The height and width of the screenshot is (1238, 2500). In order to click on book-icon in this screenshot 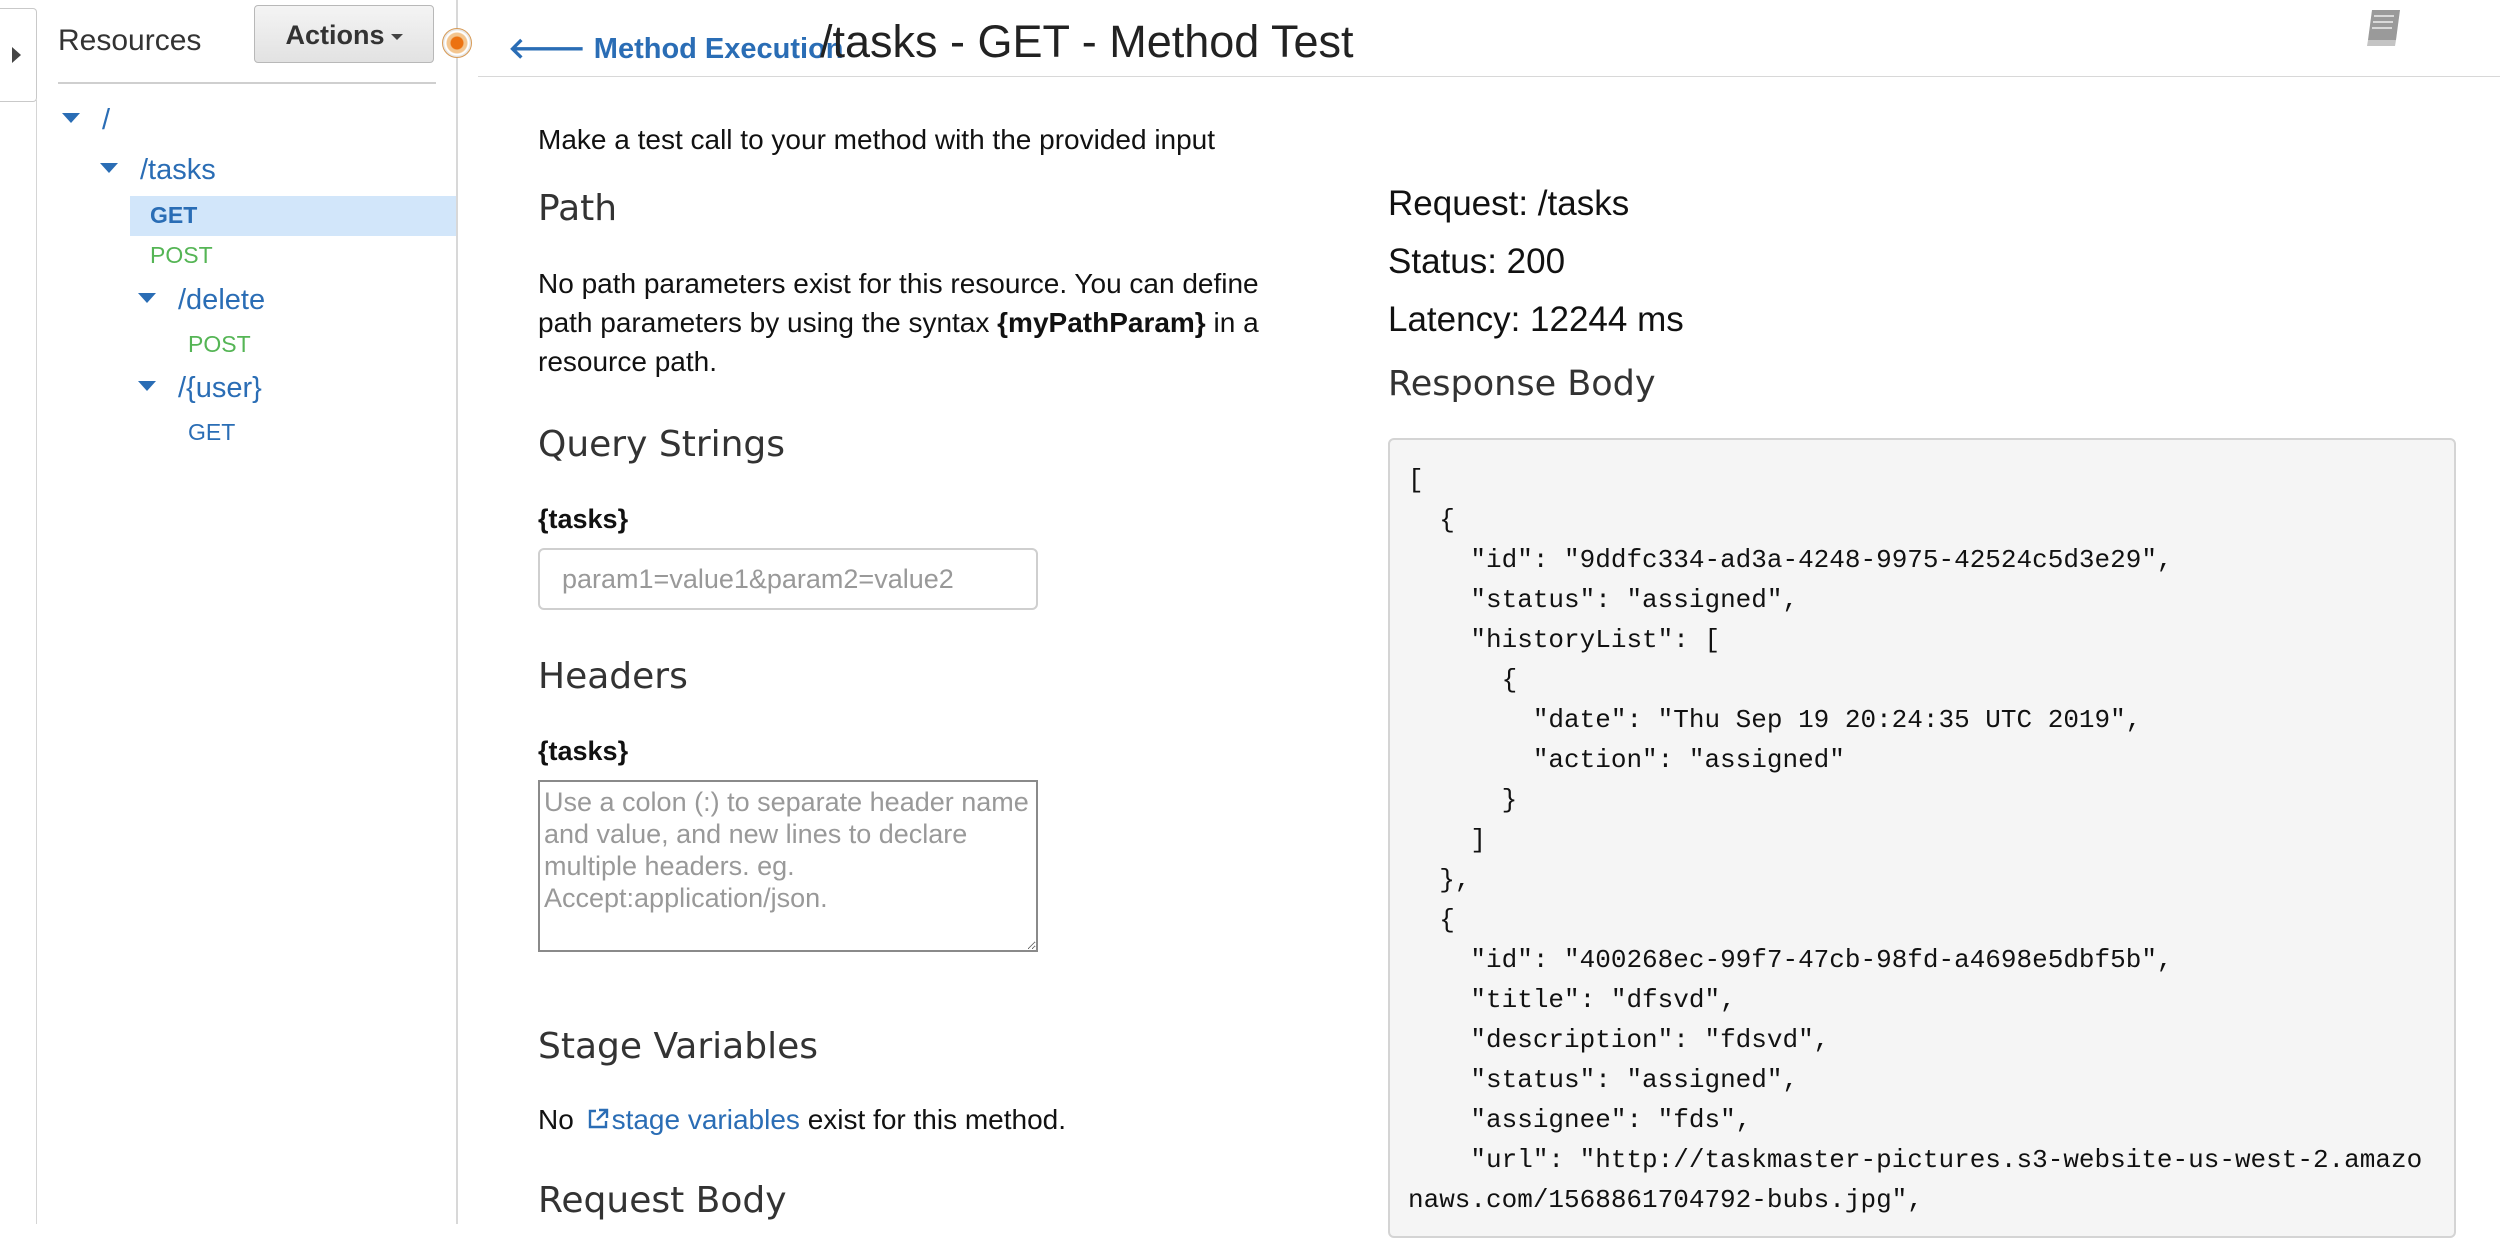, I will do `click(2383, 27)`.